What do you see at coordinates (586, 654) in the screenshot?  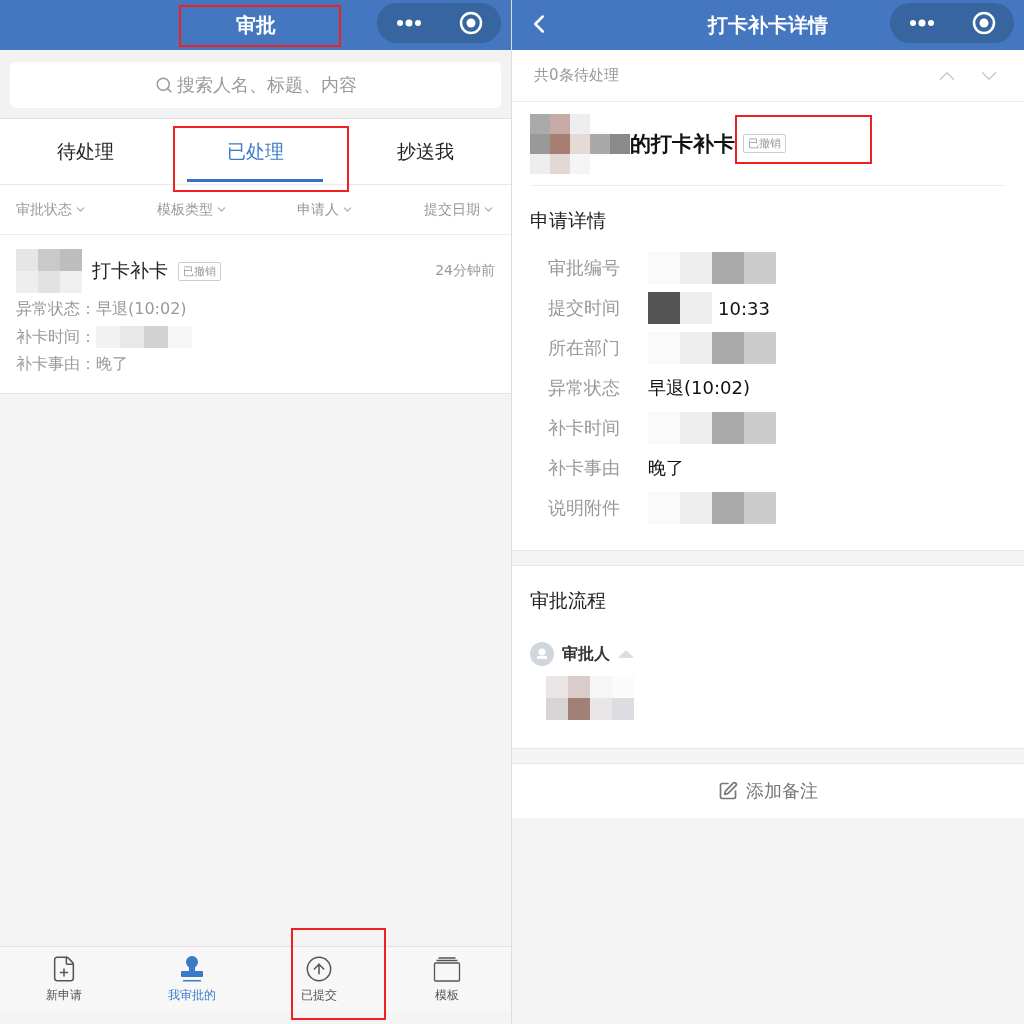 I see `approver-label: 审批人` at bounding box center [586, 654].